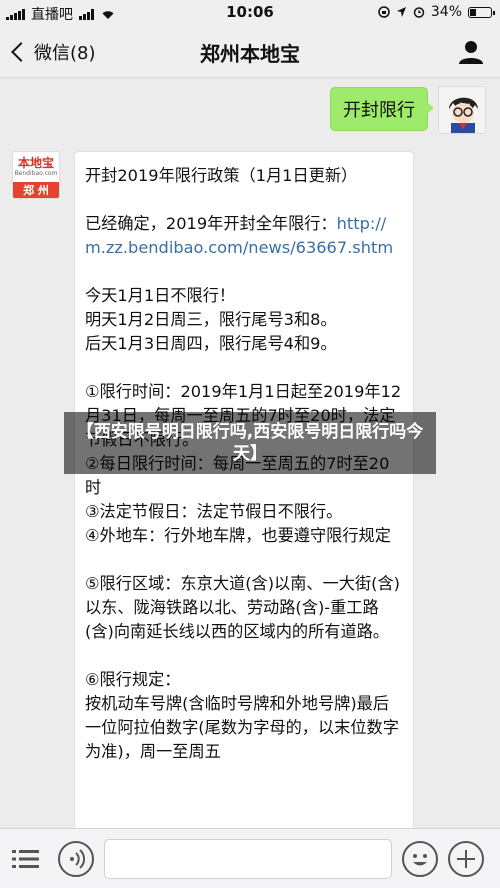 The height and width of the screenshot is (888, 500). Describe the element at coordinates (221, 175) in the screenshot. I see `message-title: 开封2019年限行政策（1月1日更新）` at that location.